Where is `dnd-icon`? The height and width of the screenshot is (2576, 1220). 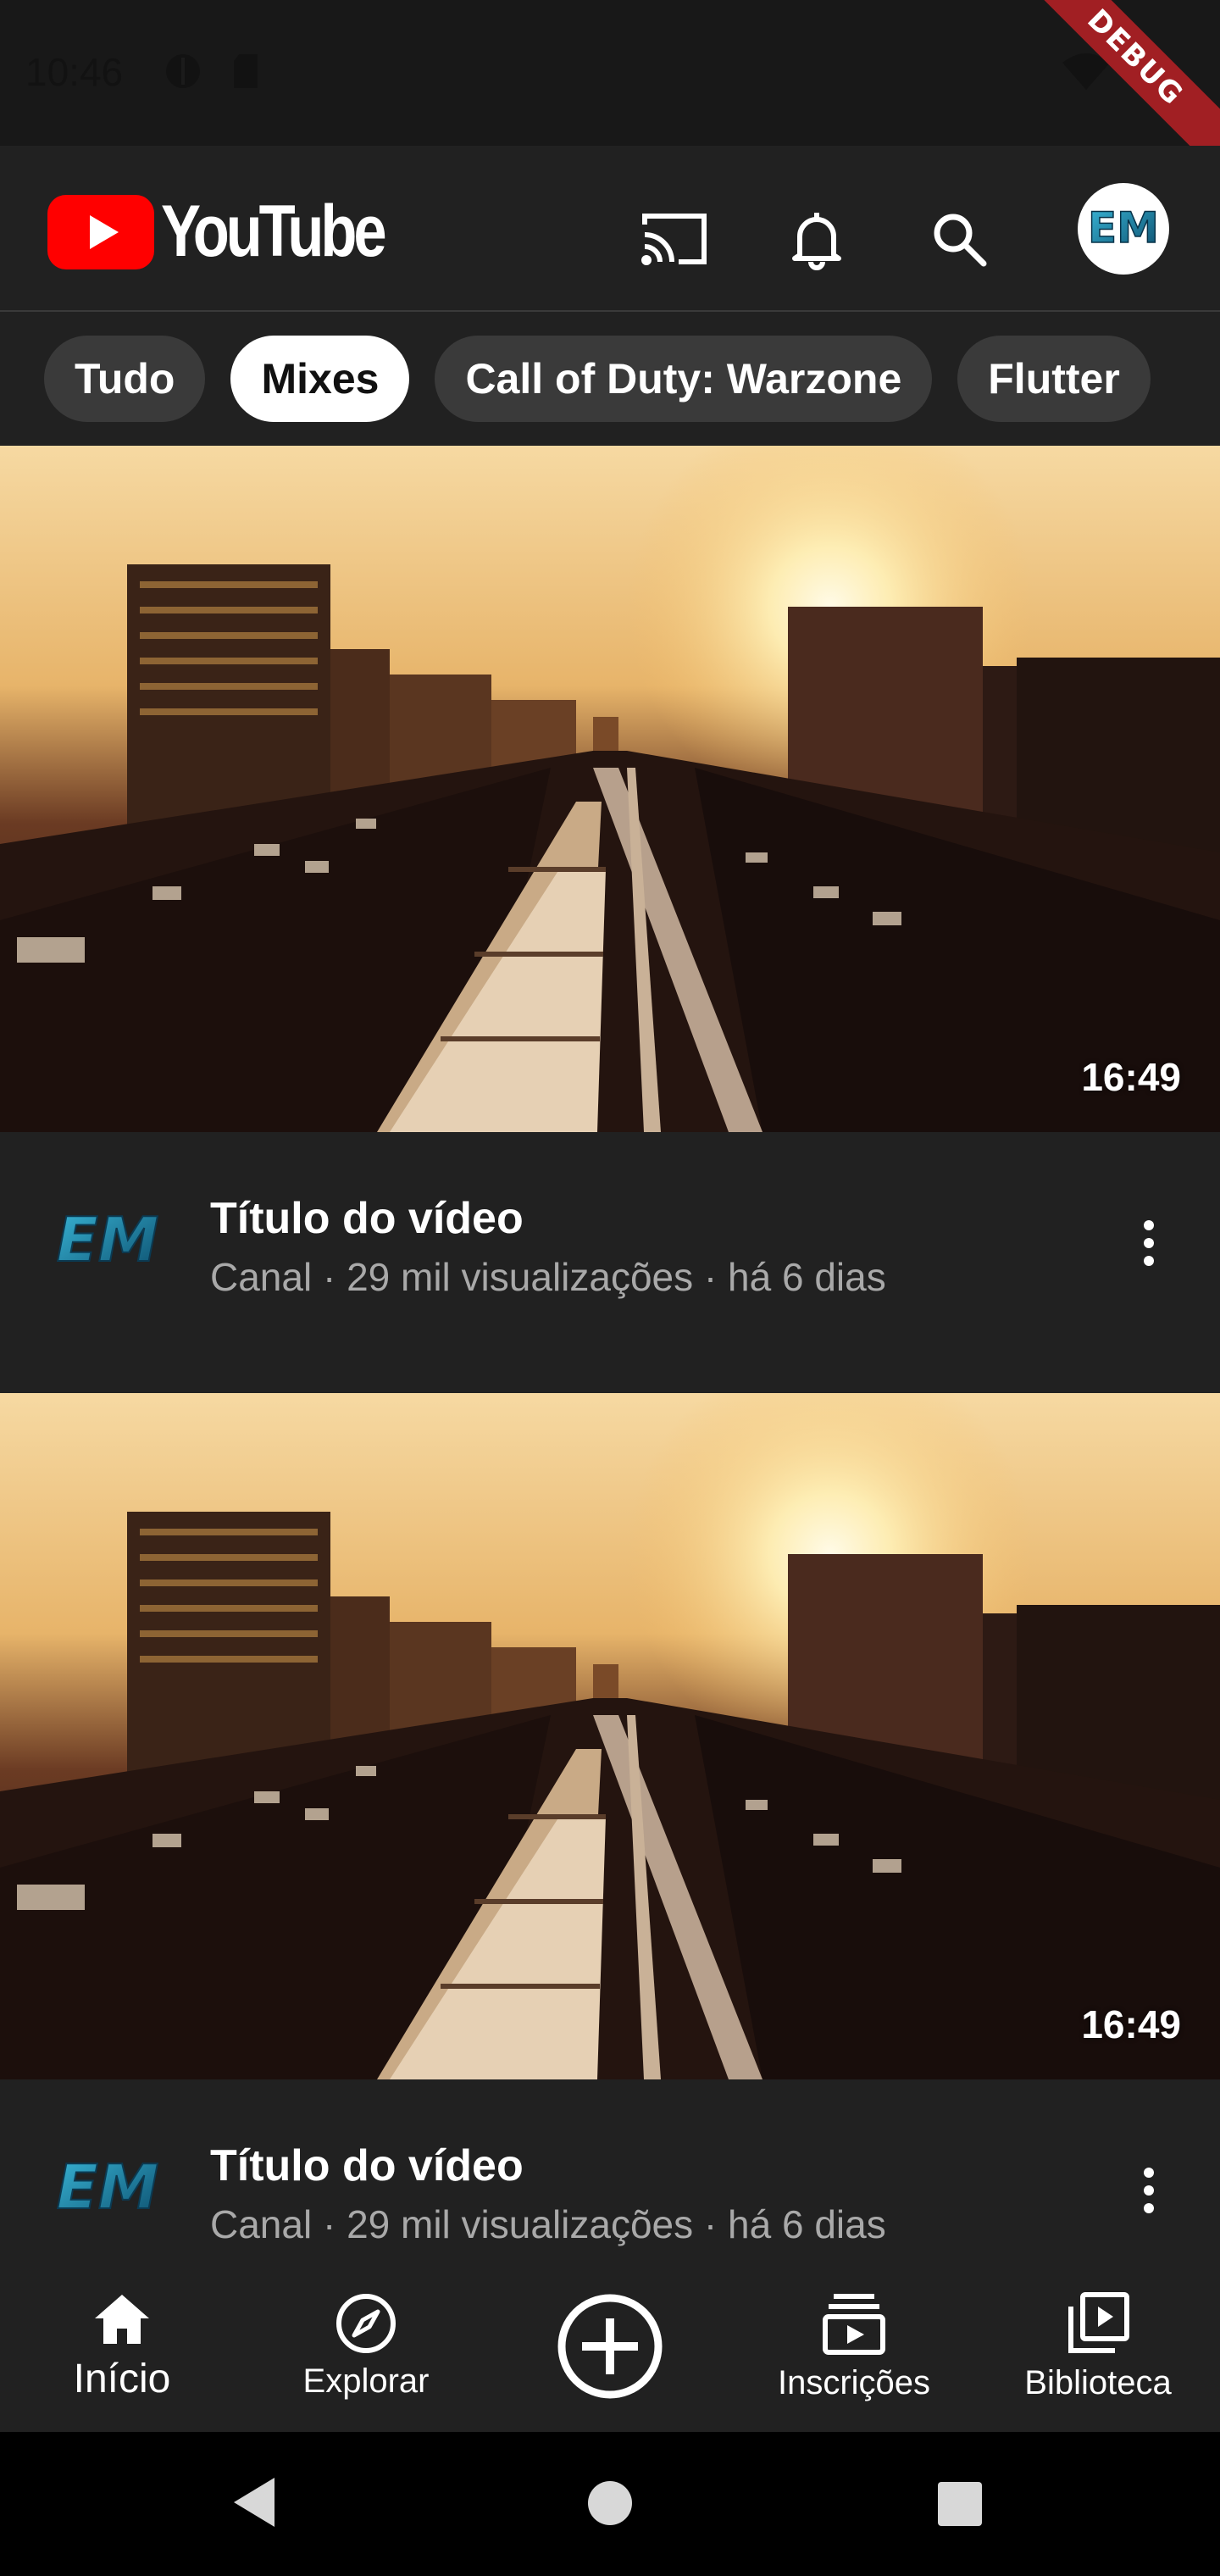 dnd-icon is located at coordinates (183, 73).